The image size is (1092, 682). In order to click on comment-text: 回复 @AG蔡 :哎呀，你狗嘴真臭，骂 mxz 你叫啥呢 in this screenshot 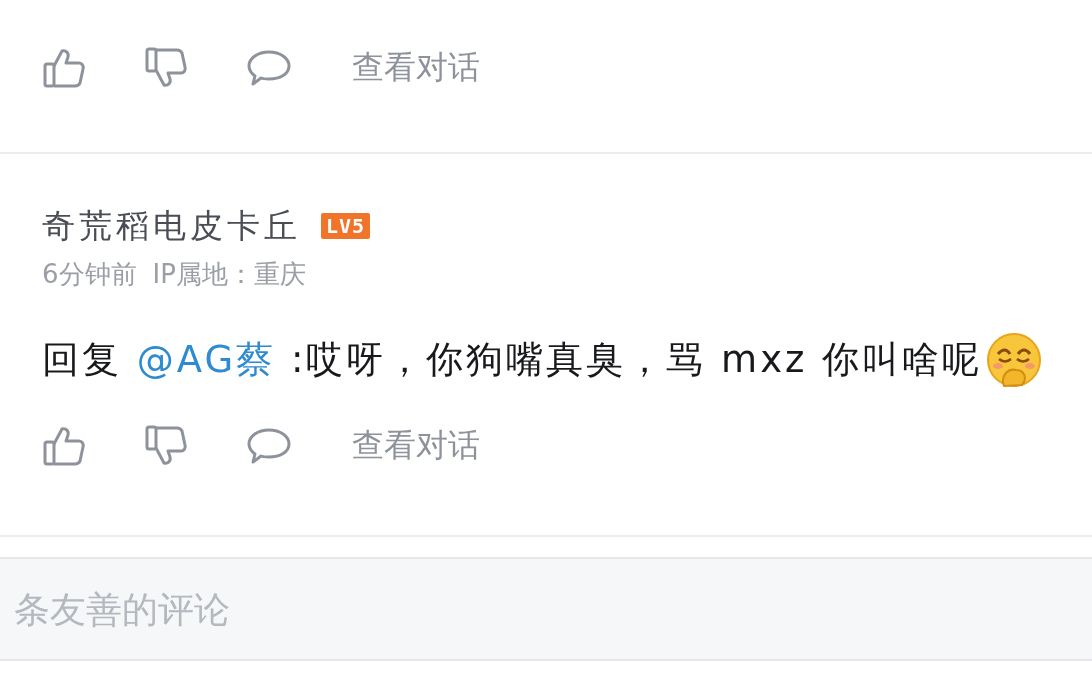, I will do `click(512, 360)`.